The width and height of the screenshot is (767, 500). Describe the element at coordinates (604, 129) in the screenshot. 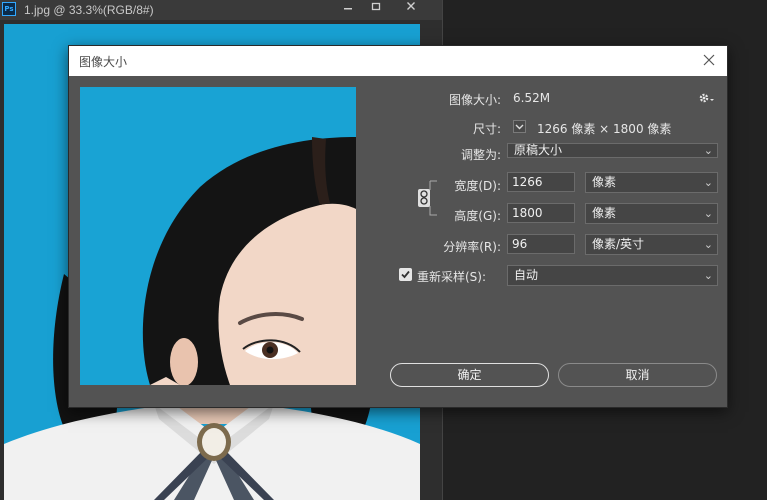

I see `dimensions-value: 1266 像素 × 1800 像素` at that location.